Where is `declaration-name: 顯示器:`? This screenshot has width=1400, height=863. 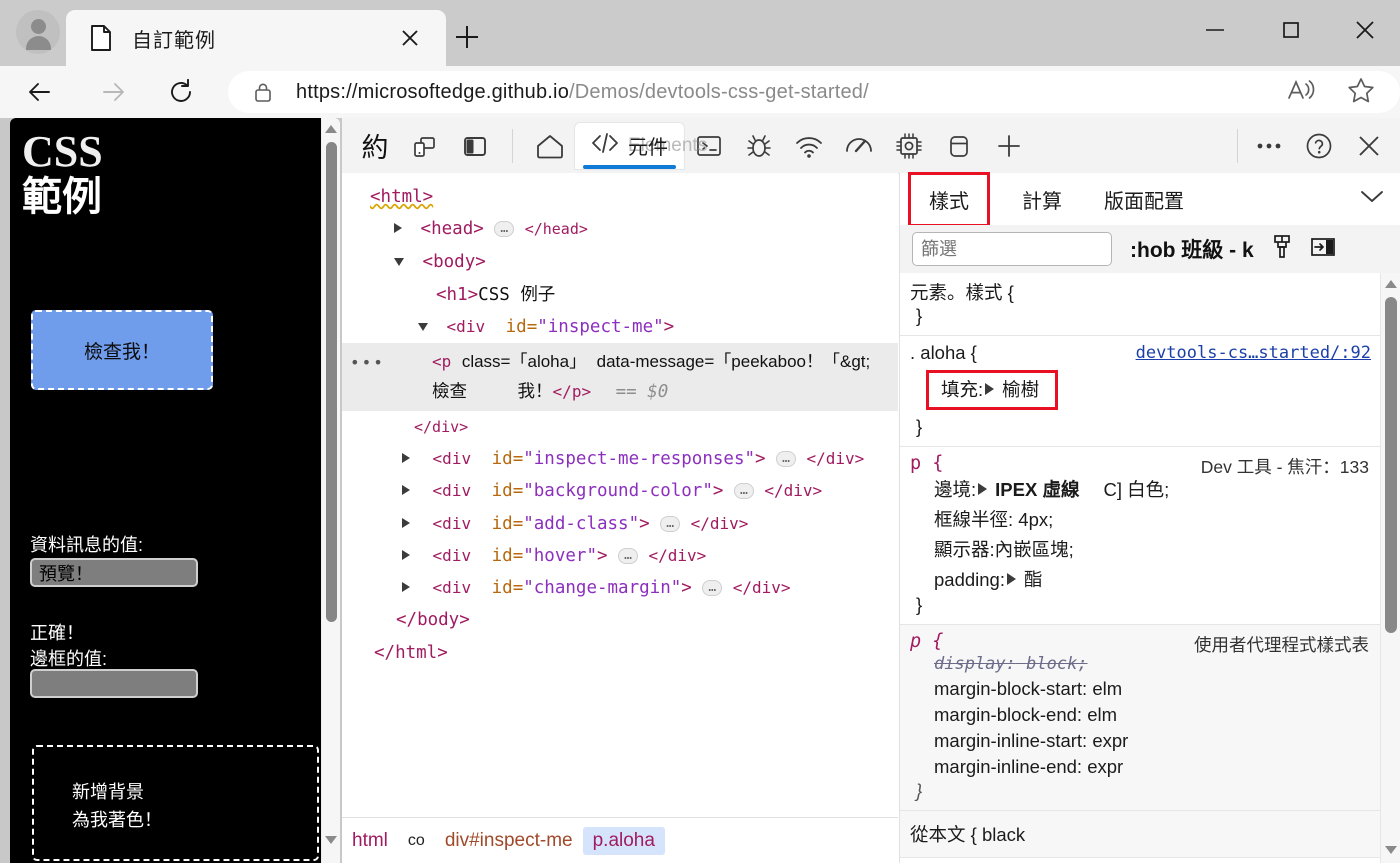 declaration-name: 顯示器: is located at coordinates (964, 549).